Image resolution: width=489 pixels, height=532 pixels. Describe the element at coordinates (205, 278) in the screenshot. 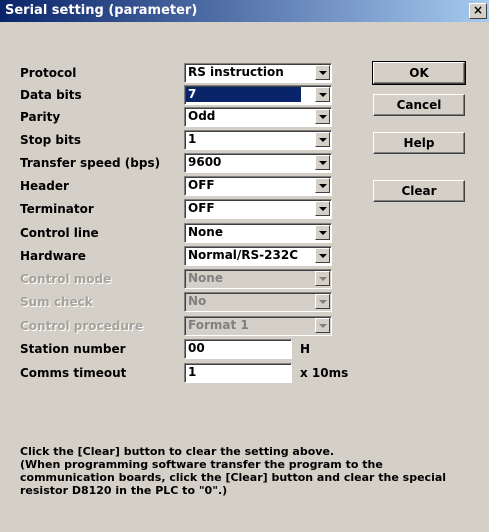

I see `control-mode-value: None` at that location.